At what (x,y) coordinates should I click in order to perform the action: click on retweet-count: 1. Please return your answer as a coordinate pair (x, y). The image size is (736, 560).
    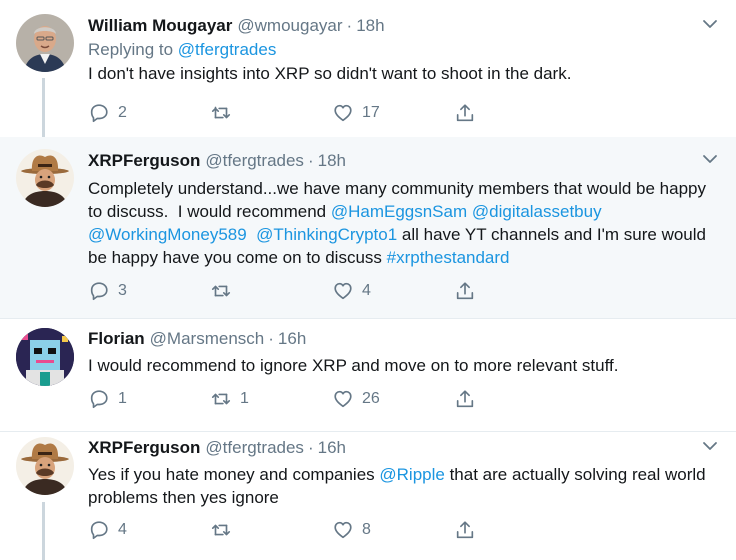
    Looking at the image, I should click on (244, 398).